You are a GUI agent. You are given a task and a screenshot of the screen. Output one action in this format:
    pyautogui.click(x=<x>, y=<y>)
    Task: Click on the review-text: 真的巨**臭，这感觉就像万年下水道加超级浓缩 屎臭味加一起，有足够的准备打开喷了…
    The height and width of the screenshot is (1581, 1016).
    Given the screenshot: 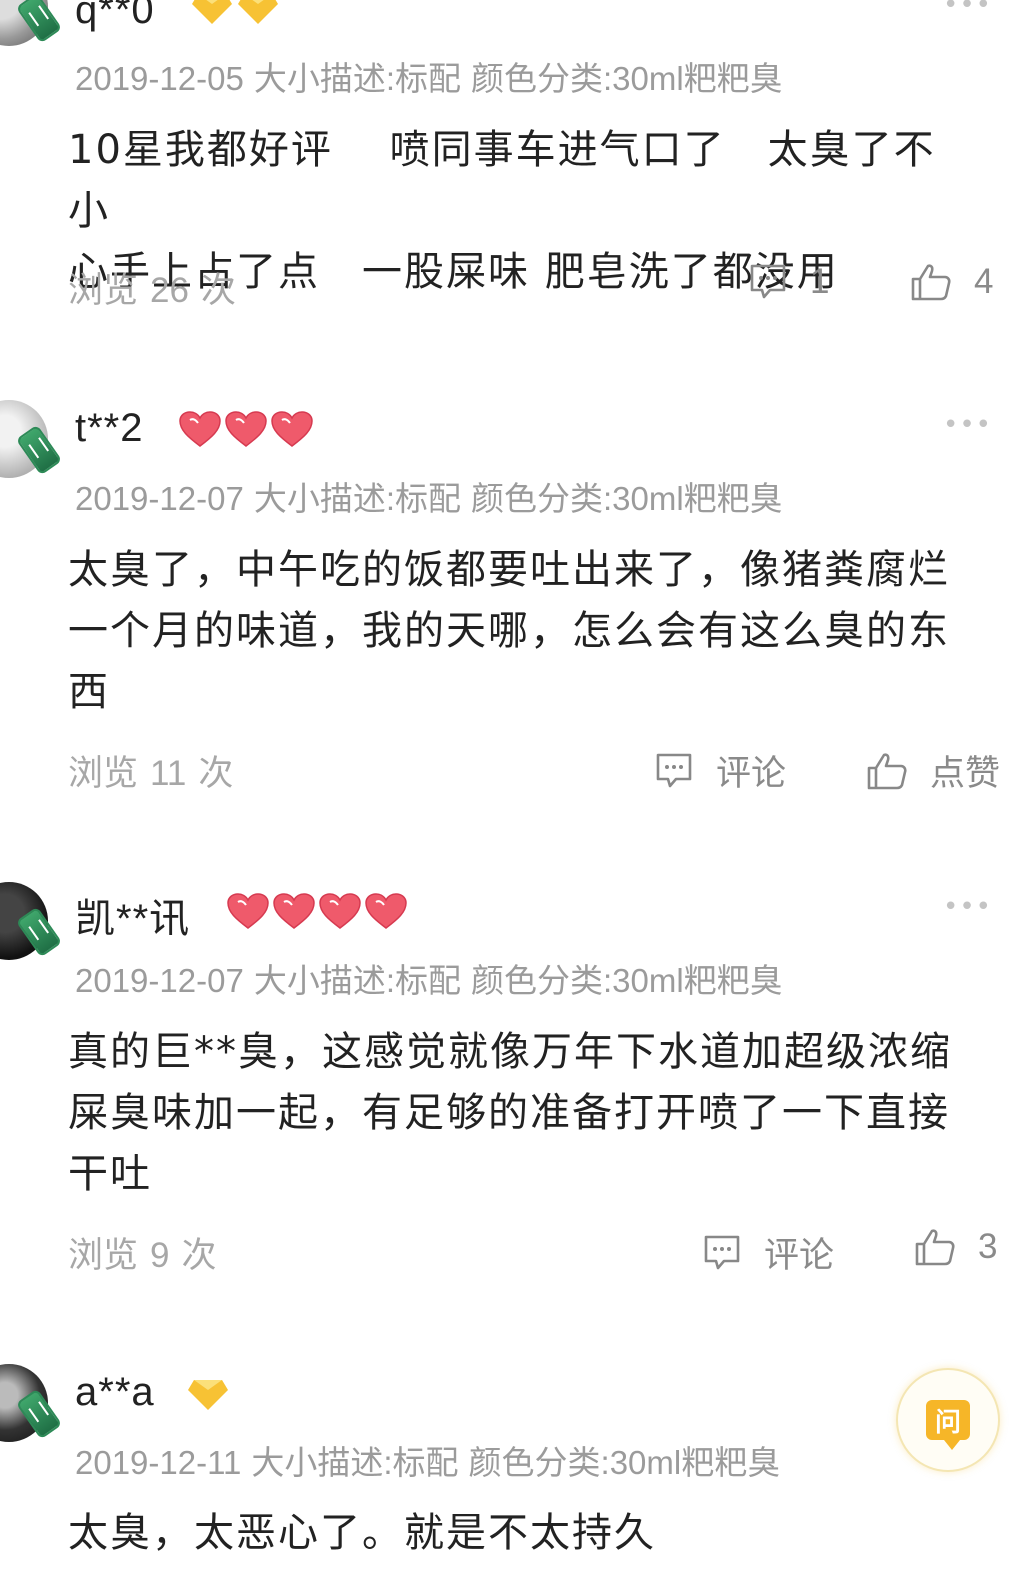 What is the action you would take?
    pyautogui.click(x=520, y=1113)
    